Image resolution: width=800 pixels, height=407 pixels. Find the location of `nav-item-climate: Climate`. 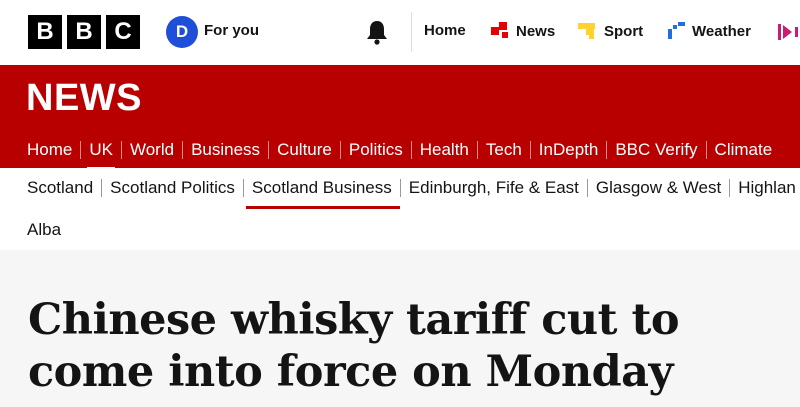

nav-item-climate: Climate is located at coordinates (744, 150).